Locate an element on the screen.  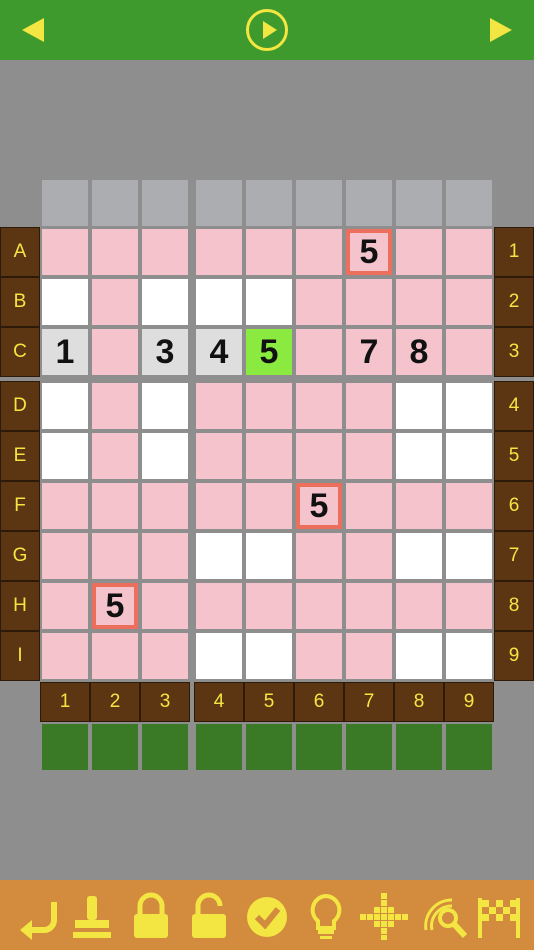
lock-icon is located at coordinates (151, 915).